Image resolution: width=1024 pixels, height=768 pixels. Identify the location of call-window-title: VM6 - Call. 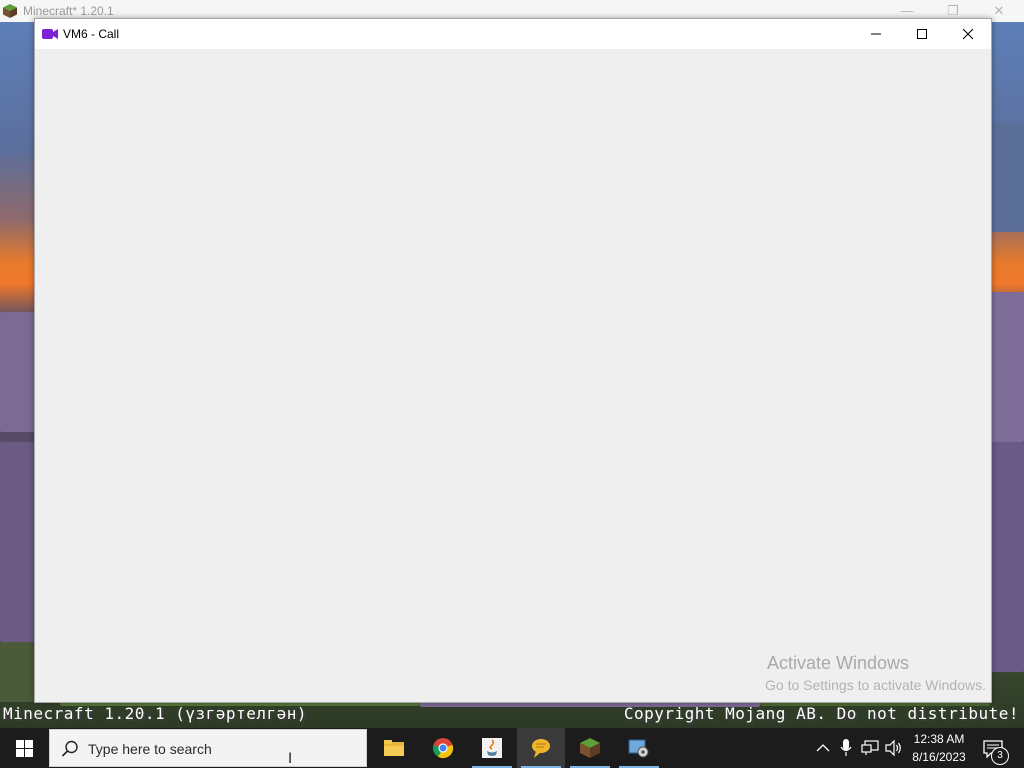
(91, 34).